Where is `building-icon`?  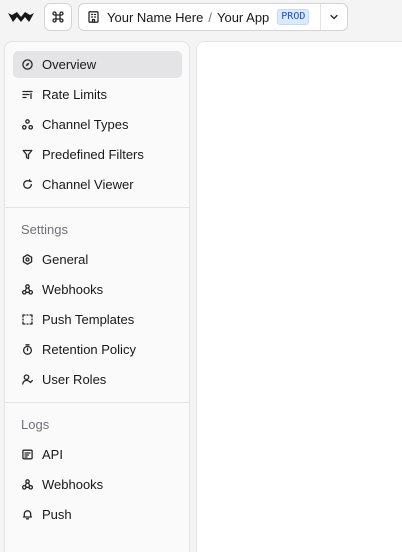
building-icon is located at coordinates (93, 17).